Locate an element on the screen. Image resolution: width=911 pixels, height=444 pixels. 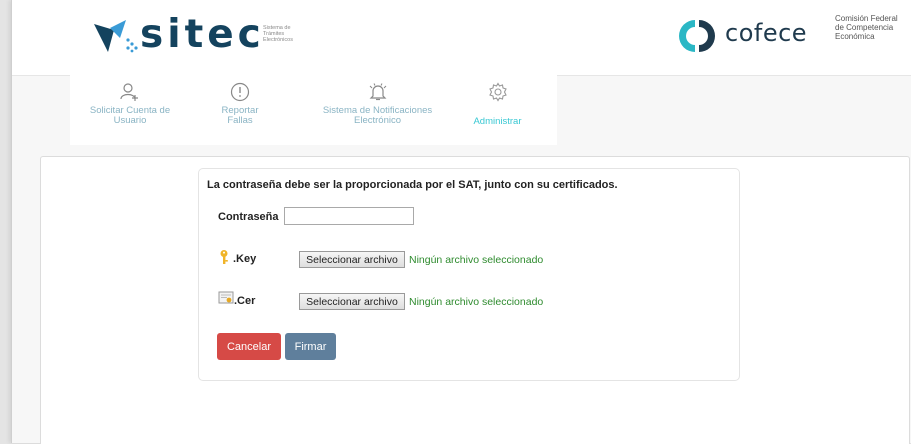
cer-label: .Cer is located at coordinates (245, 301).